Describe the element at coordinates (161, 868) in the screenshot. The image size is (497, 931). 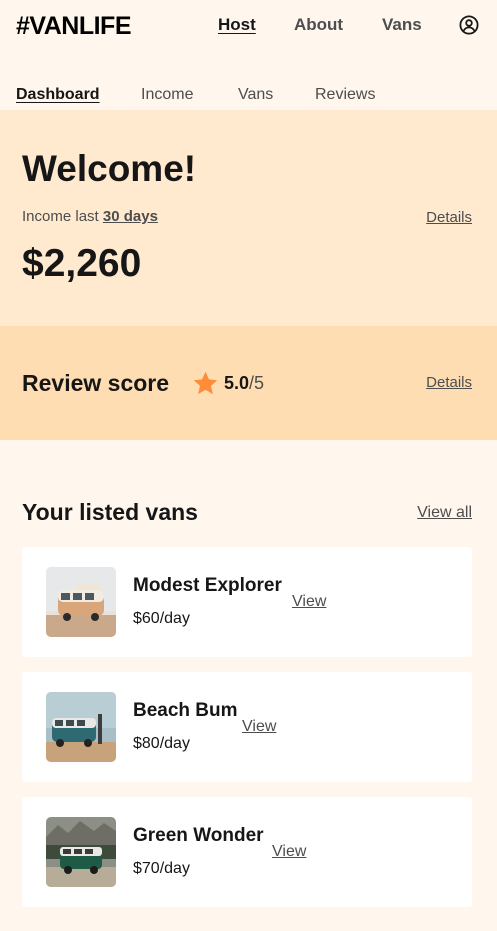
I see `van-price: $70/day` at that location.